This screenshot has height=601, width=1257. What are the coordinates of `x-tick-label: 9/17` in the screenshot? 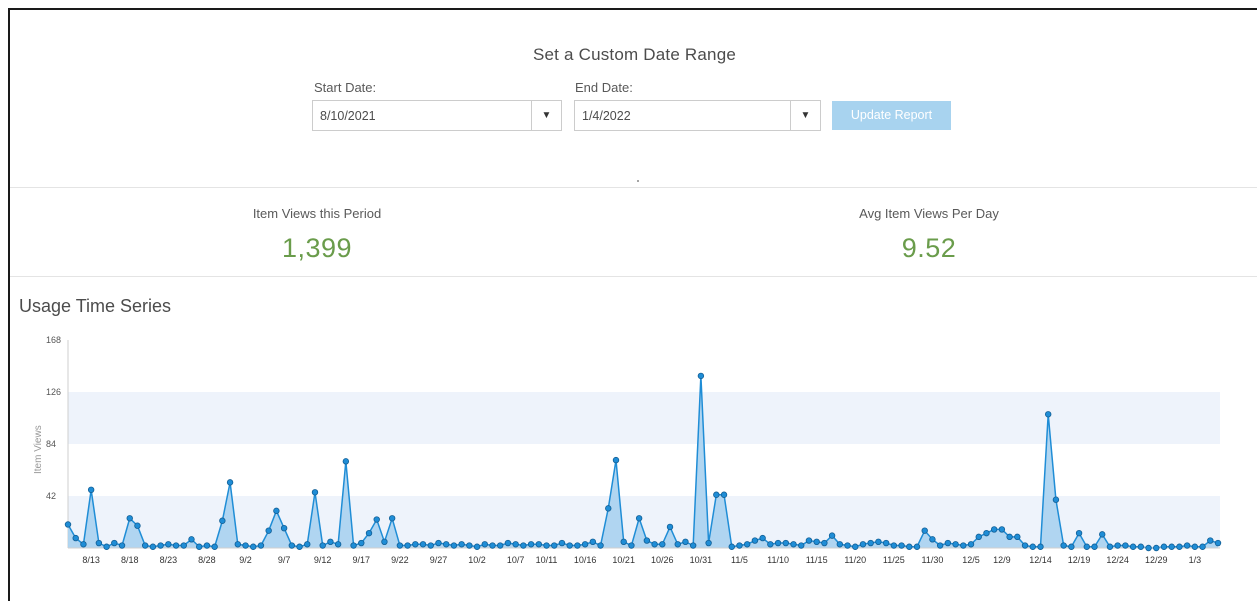 It's located at (362, 560).